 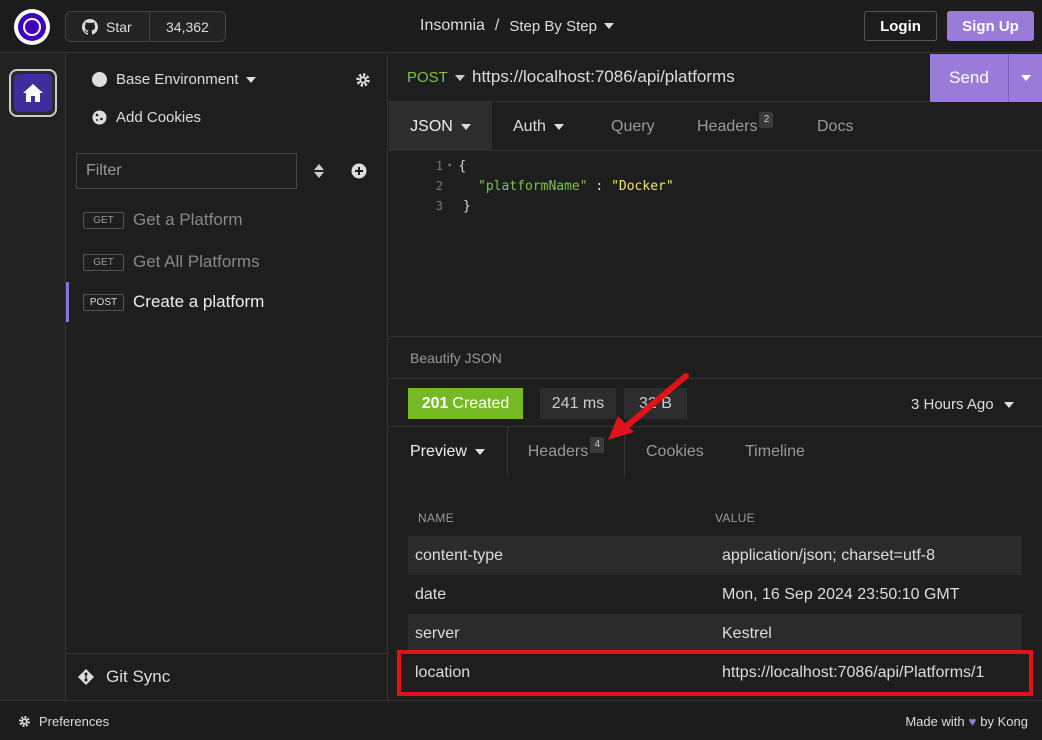 I want to click on tab-query: Query, so click(x=633, y=126).